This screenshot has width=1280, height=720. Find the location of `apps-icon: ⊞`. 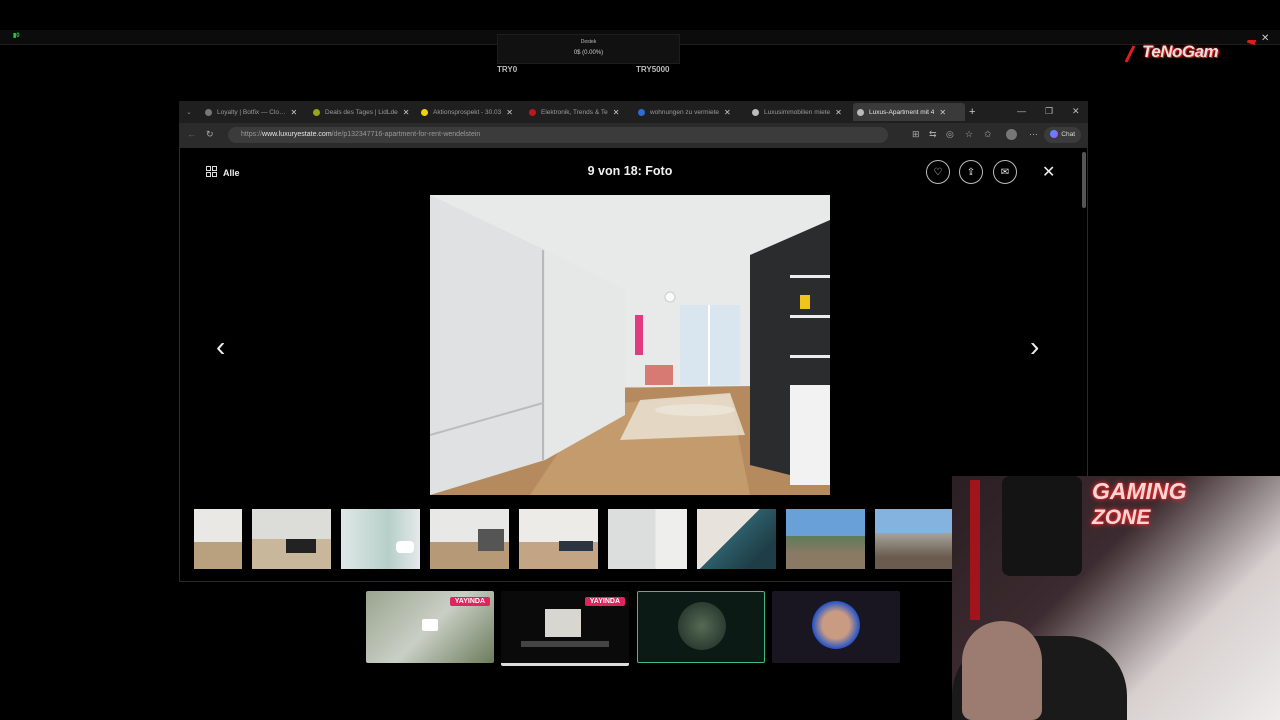

apps-icon: ⊞ is located at coordinates (916, 134).